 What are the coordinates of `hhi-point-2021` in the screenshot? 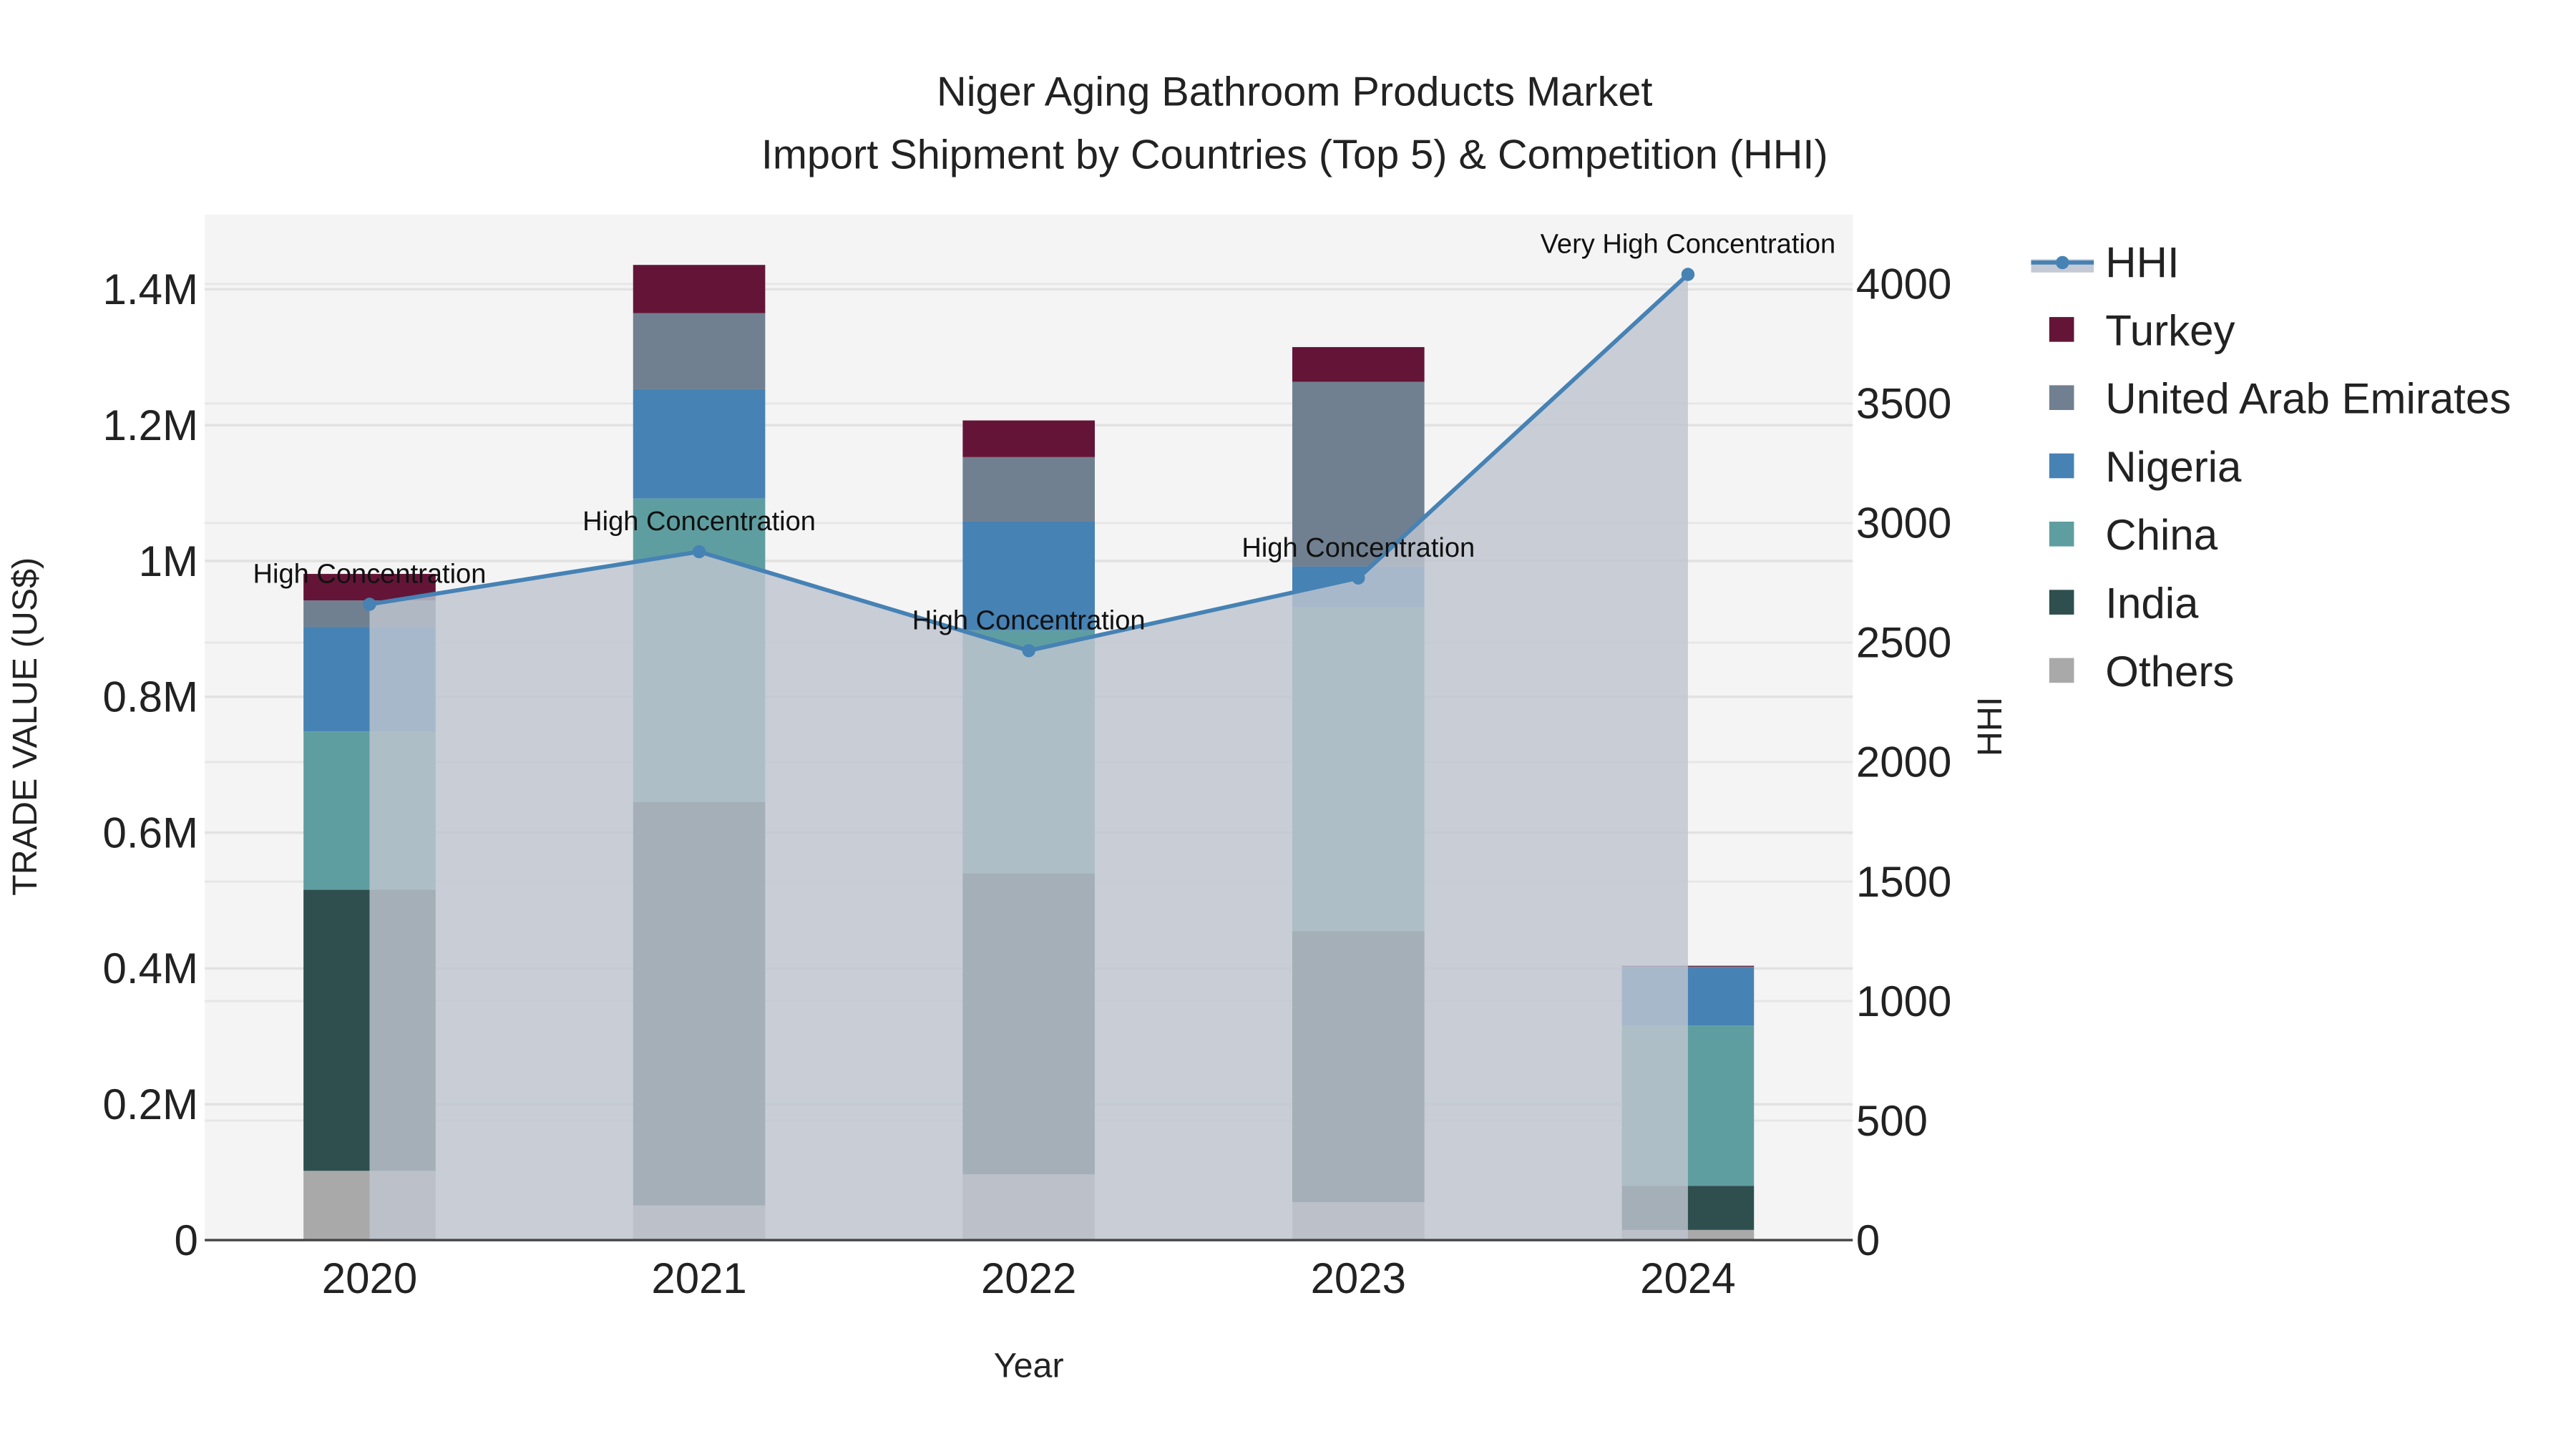 It's located at (699, 552).